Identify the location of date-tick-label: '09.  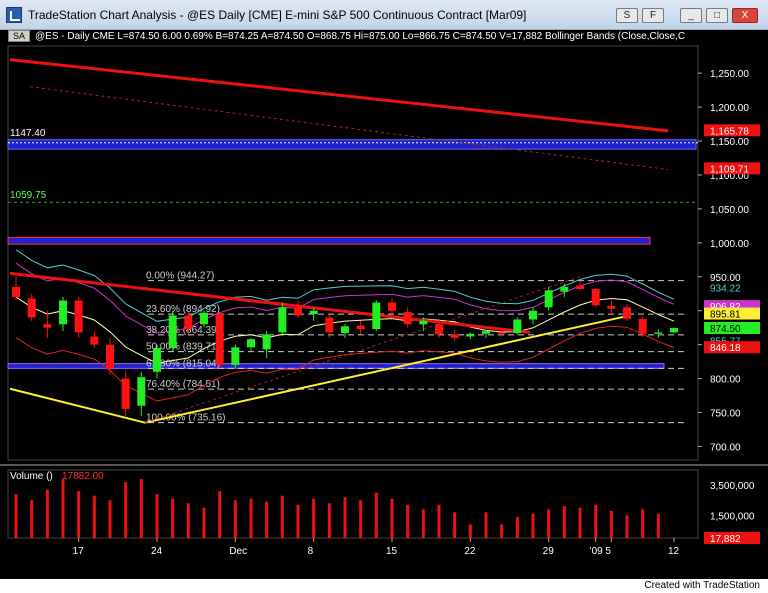
(596, 551).